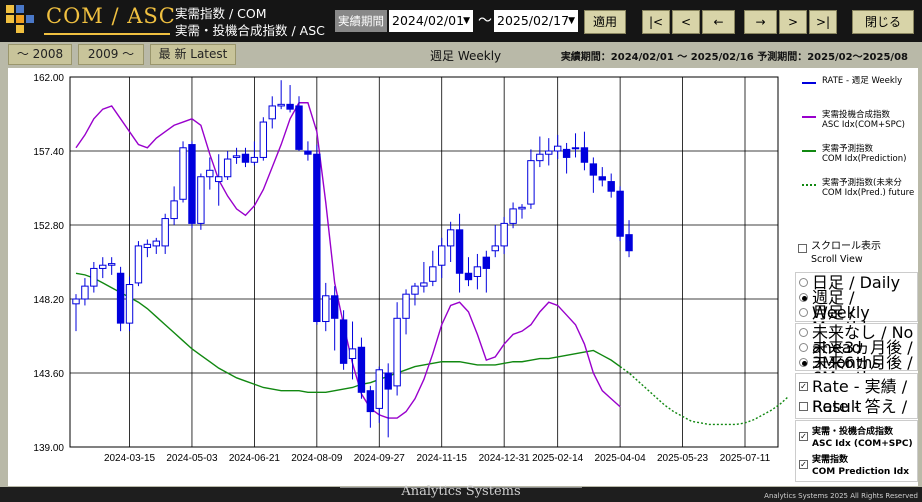  Describe the element at coordinates (192, 458) in the screenshot. I see `x-tick-label: 2024-05-03` at that location.